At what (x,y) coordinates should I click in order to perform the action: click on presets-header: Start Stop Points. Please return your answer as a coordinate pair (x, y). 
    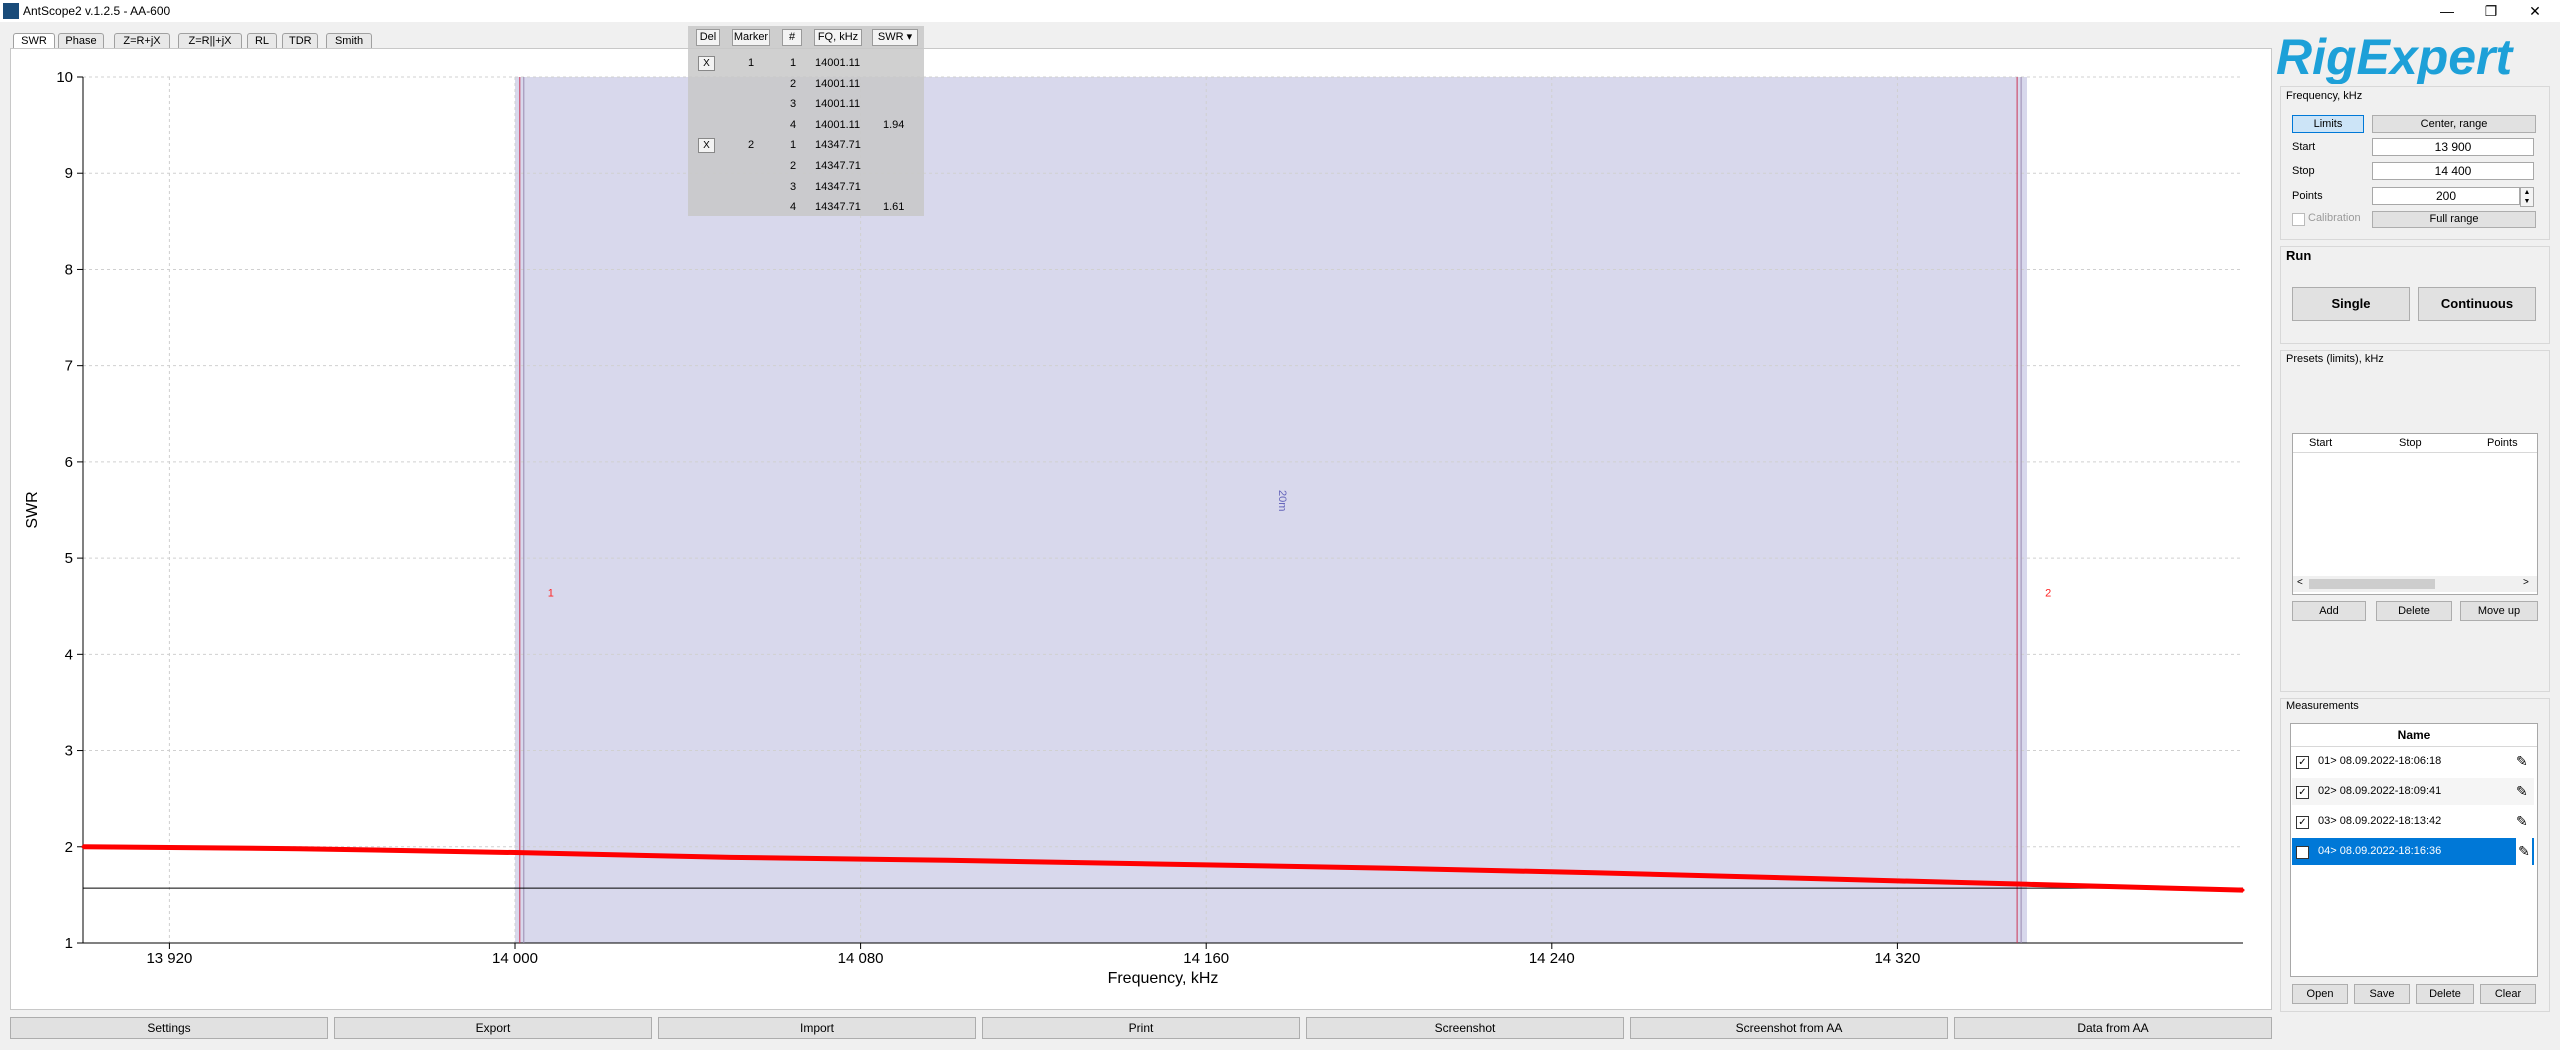
    Looking at the image, I should click on (2415, 443).